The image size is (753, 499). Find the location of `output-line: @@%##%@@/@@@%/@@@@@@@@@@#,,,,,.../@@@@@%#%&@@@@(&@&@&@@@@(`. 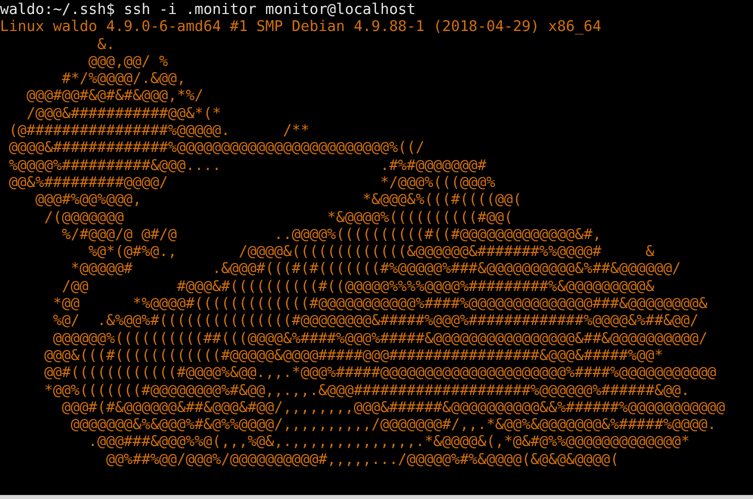

output-line: @@%##%@@/@@@%/@@@@@@@@@@#,,,,,.../@@@@@%#%&@@@@(&@&@&@@@@( is located at coordinates (362, 459).